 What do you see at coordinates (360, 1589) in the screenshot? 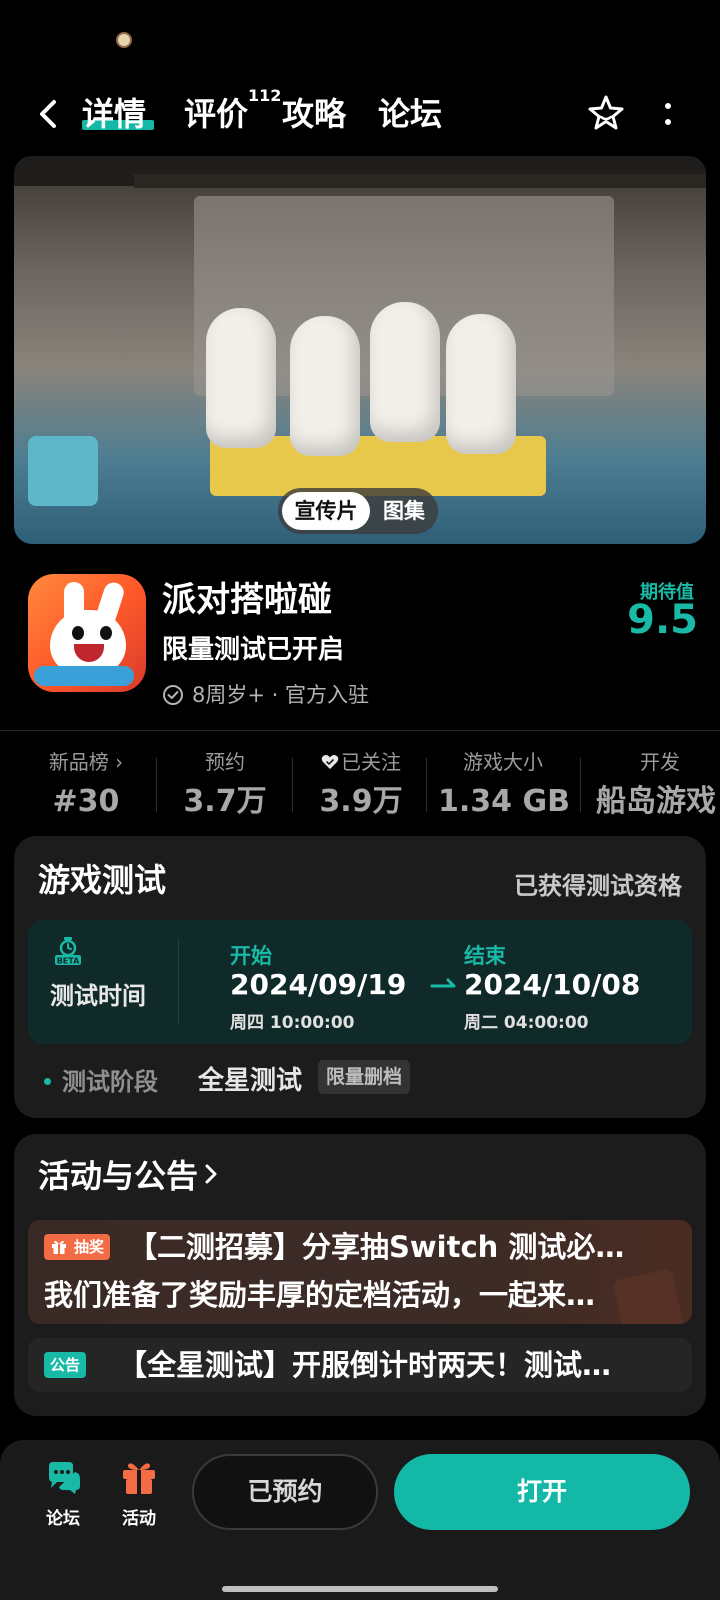
I see `home-indicator` at bounding box center [360, 1589].